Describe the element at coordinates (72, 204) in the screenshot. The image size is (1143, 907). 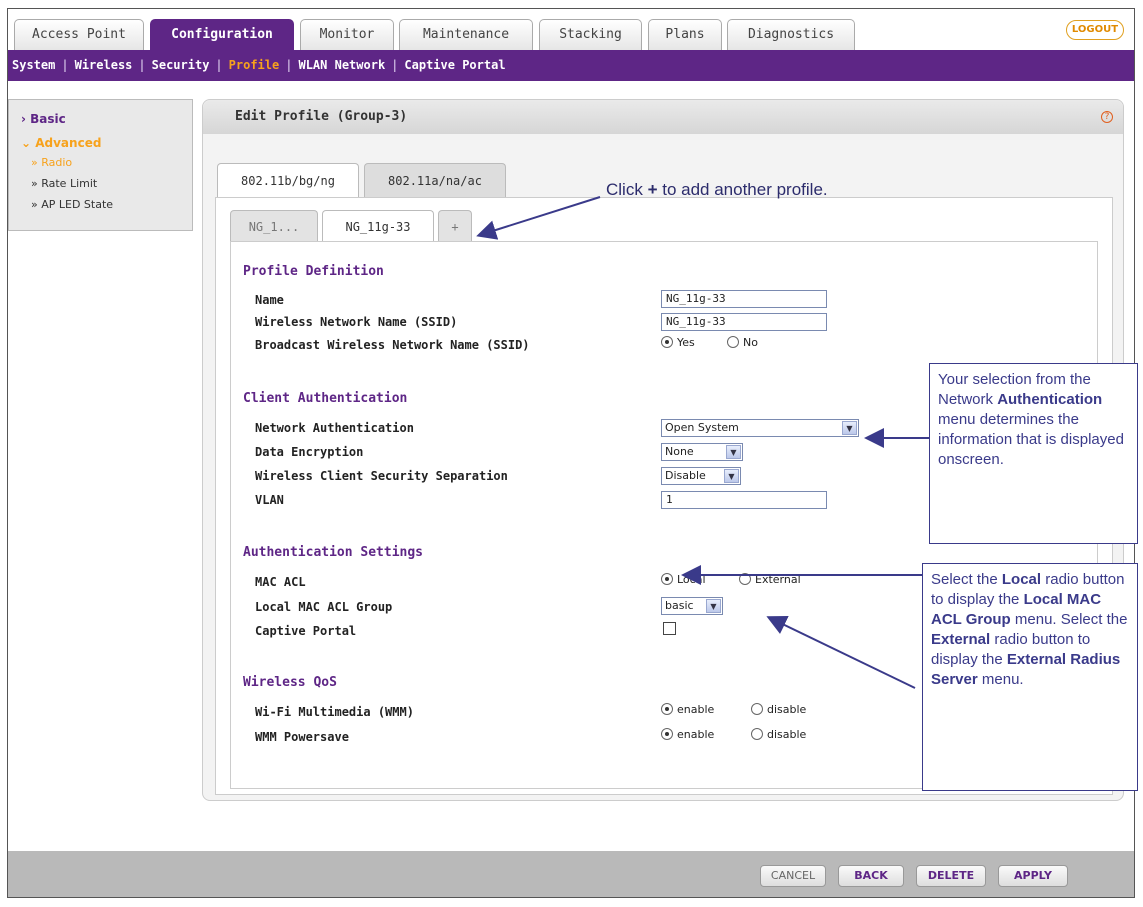
I see `sidebar-item-ap-led-state: » AP LED State` at that location.